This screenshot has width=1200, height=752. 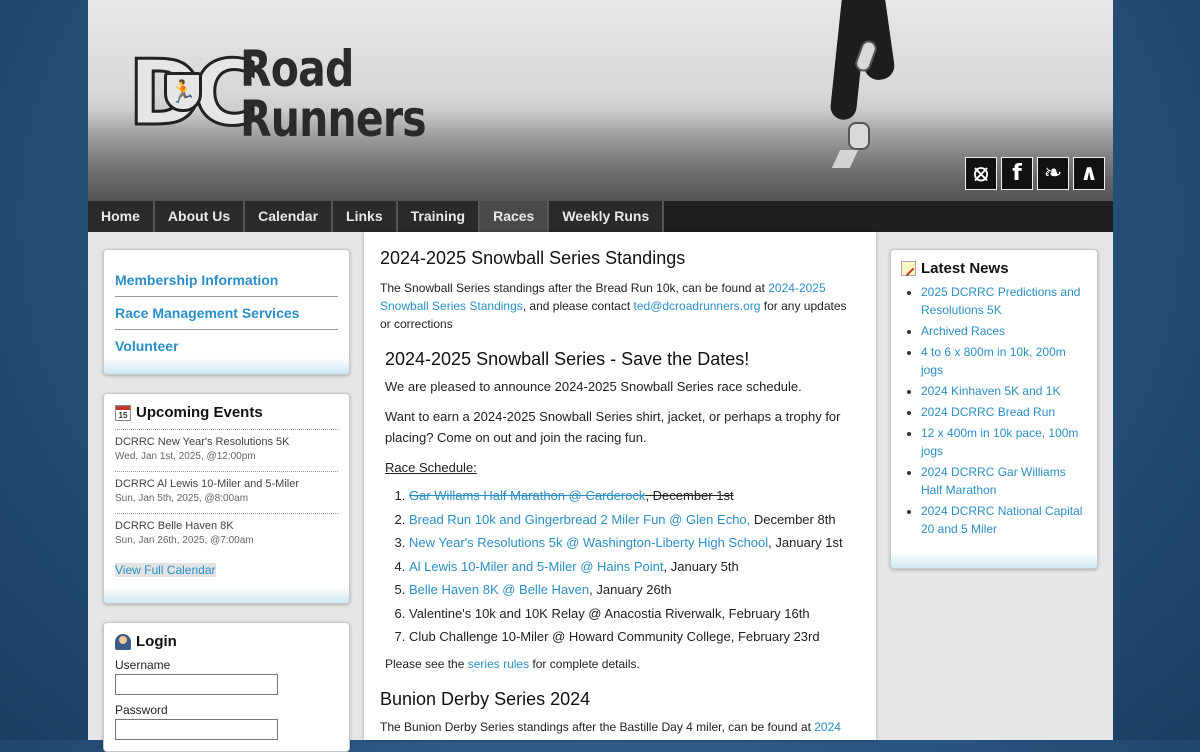 What do you see at coordinates (584, 663) in the screenshot?
I see `rules-text: for complete details.` at bounding box center [584, 663].